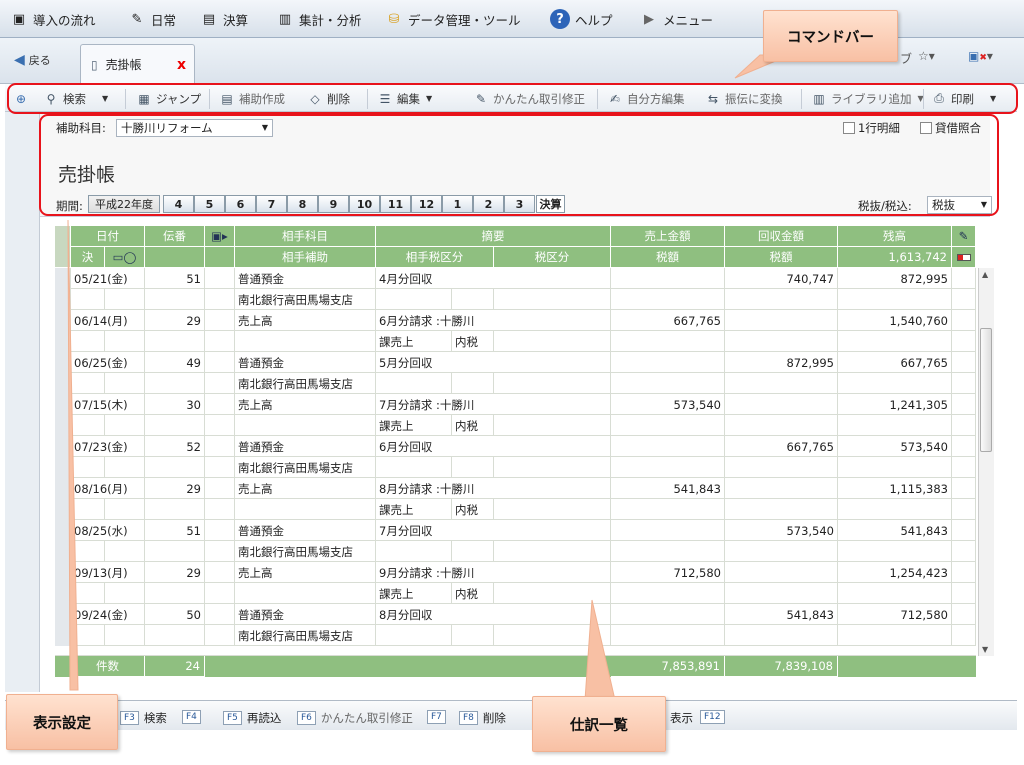 The height and width of the screenshot is (765, 1024). I want to click on callout-display-settings: 表示設定, so click(62, 722).